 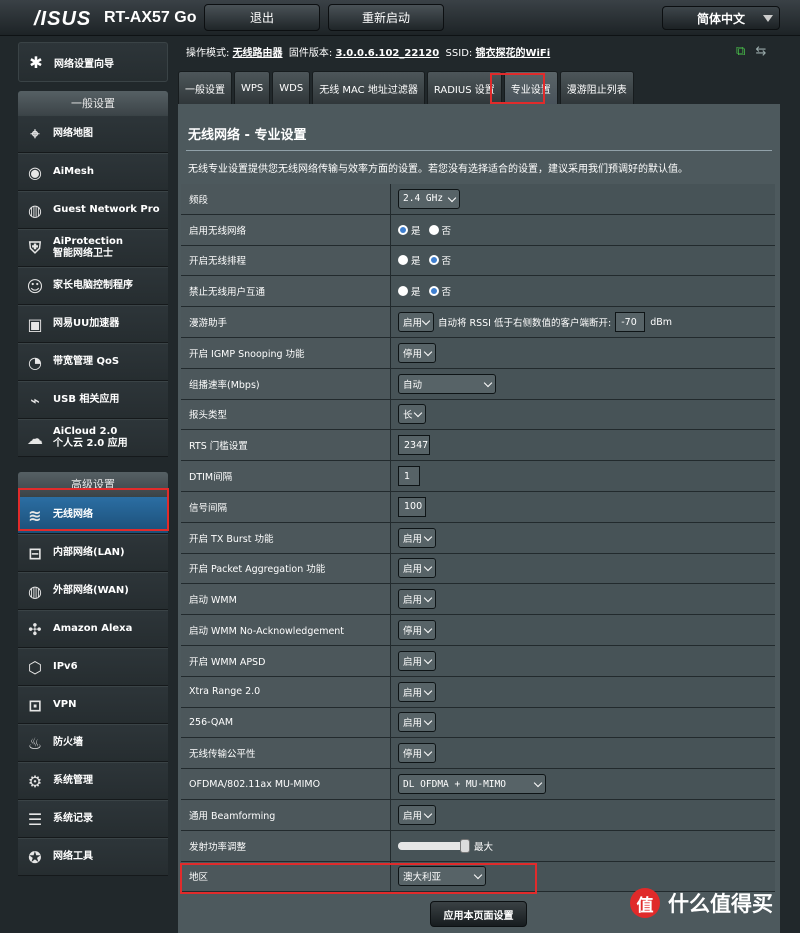 I want to click on row-value: 最大, so click(x=583, y=845).